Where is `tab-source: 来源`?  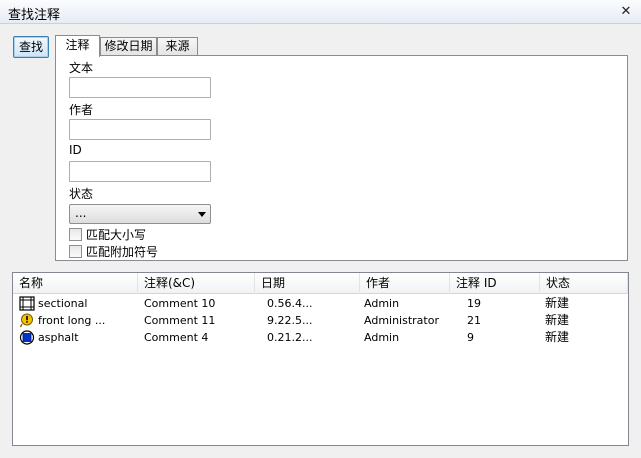
tab-source: 来源 is located at coordinates (177, 46).